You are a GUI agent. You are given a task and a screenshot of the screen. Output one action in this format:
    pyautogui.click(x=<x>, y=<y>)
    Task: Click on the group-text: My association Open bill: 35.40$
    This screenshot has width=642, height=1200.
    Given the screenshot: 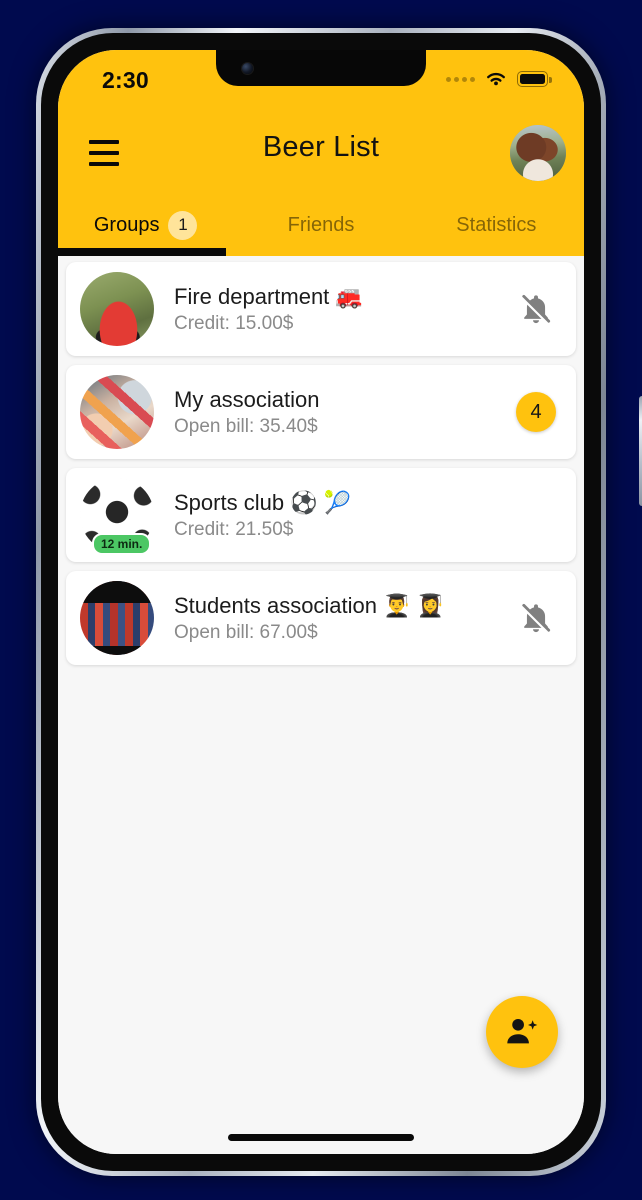 What is the action you would take?
    pyautogui.click(x=333, y=412)
    